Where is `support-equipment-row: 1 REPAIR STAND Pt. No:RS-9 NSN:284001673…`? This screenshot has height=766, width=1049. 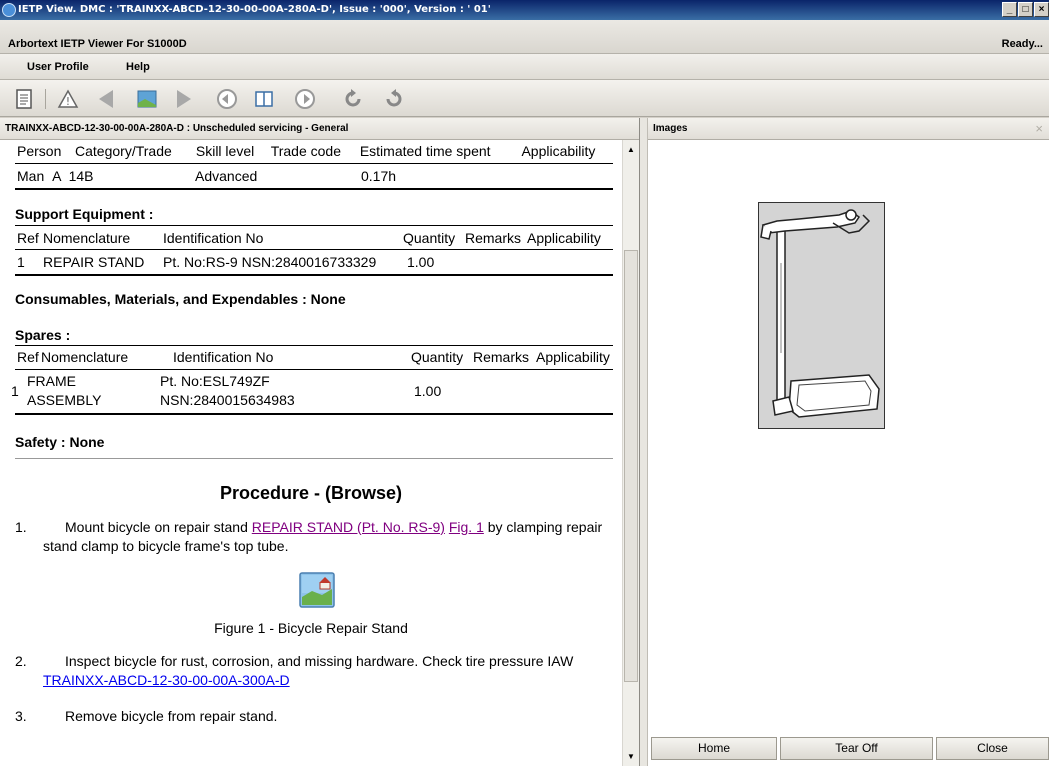
support-equipment-row: 1 REPAIR STAND Pt. No:RS-9 NSN:284001673… is located at coordinates (316, 262).